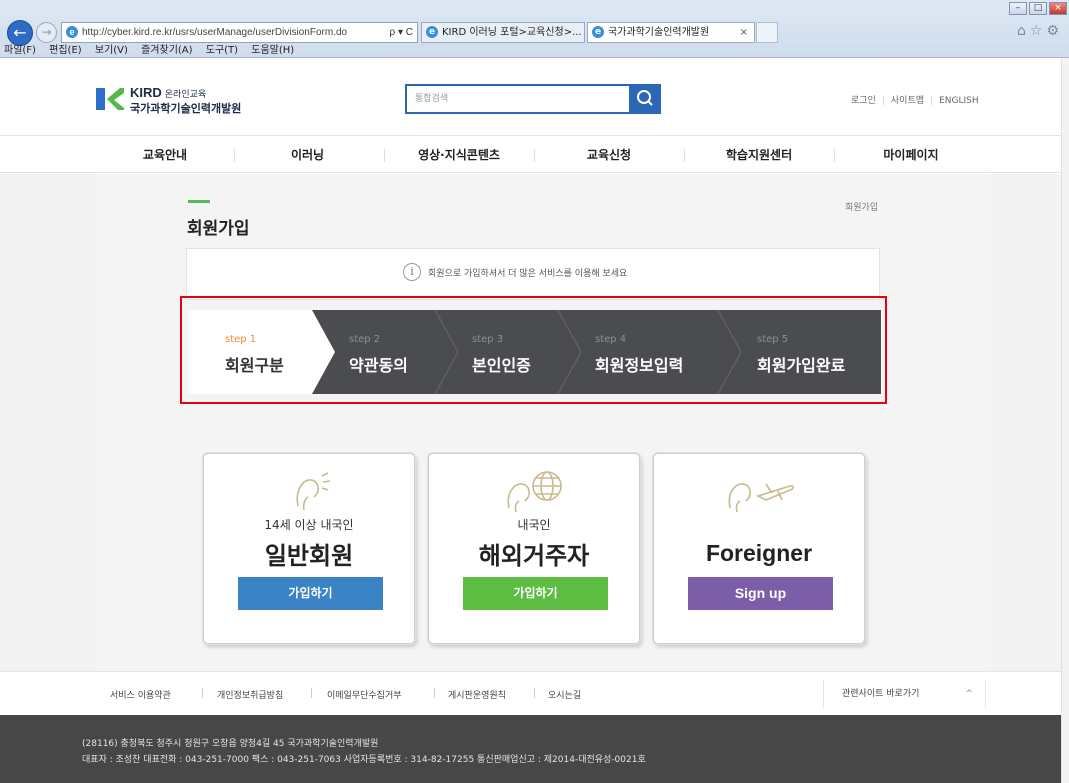 The height and width of the screenshot is (783, 1069). Describe the element at coordinates (402, 32) in the screenshot. I see `address-tools: ρ ▾ C` at that location.